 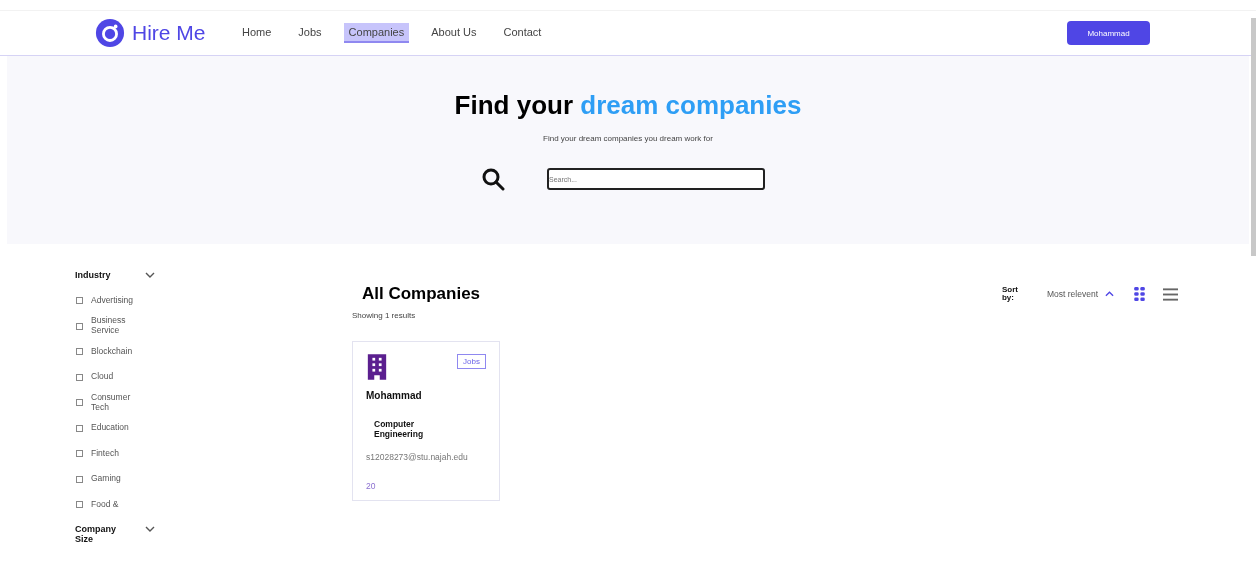 I want to click on filter-option: Blockchain, so click(x=118, y=351).